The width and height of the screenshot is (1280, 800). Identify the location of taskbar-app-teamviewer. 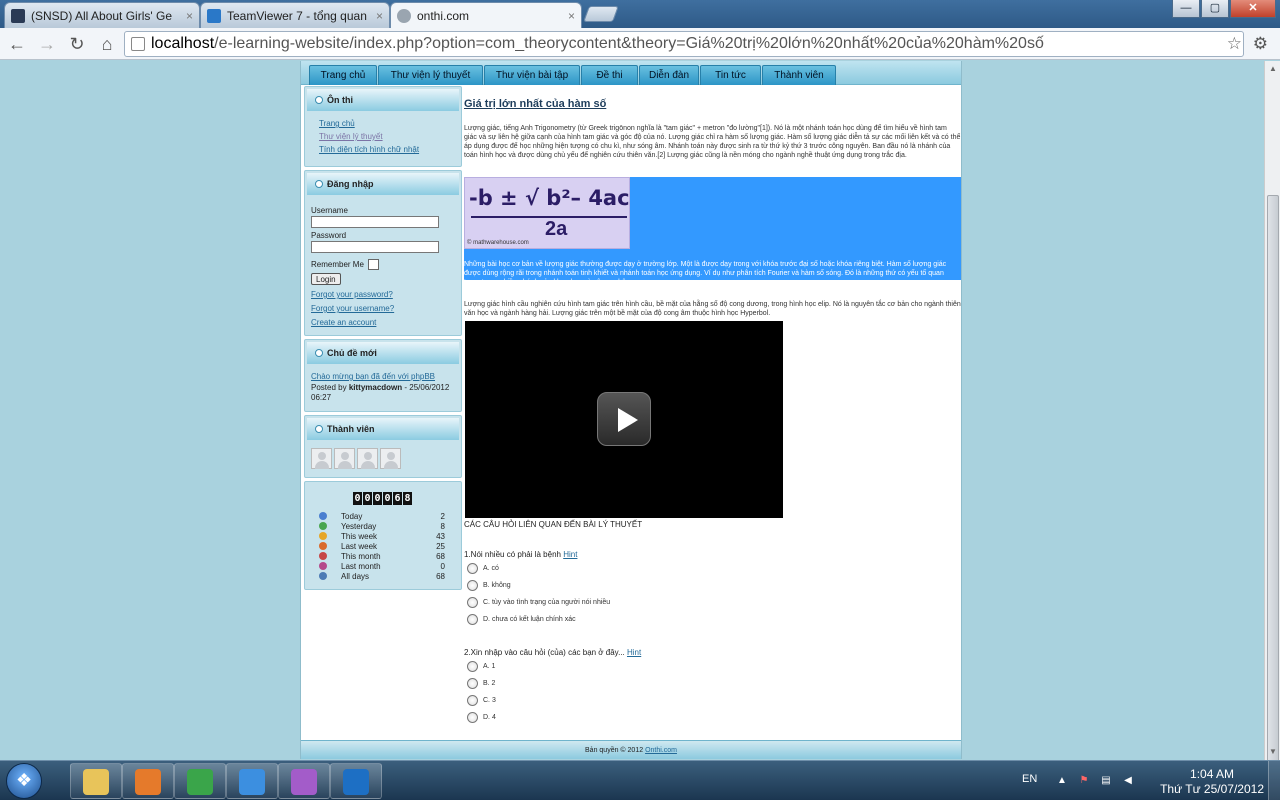
(356, 781).